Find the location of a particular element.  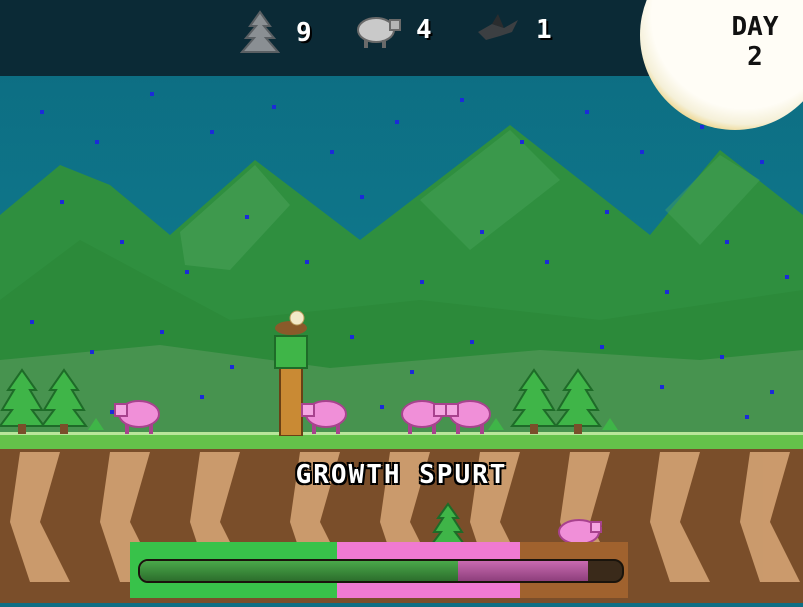

sheep-count: 4 is located at coordinates (424, 30).